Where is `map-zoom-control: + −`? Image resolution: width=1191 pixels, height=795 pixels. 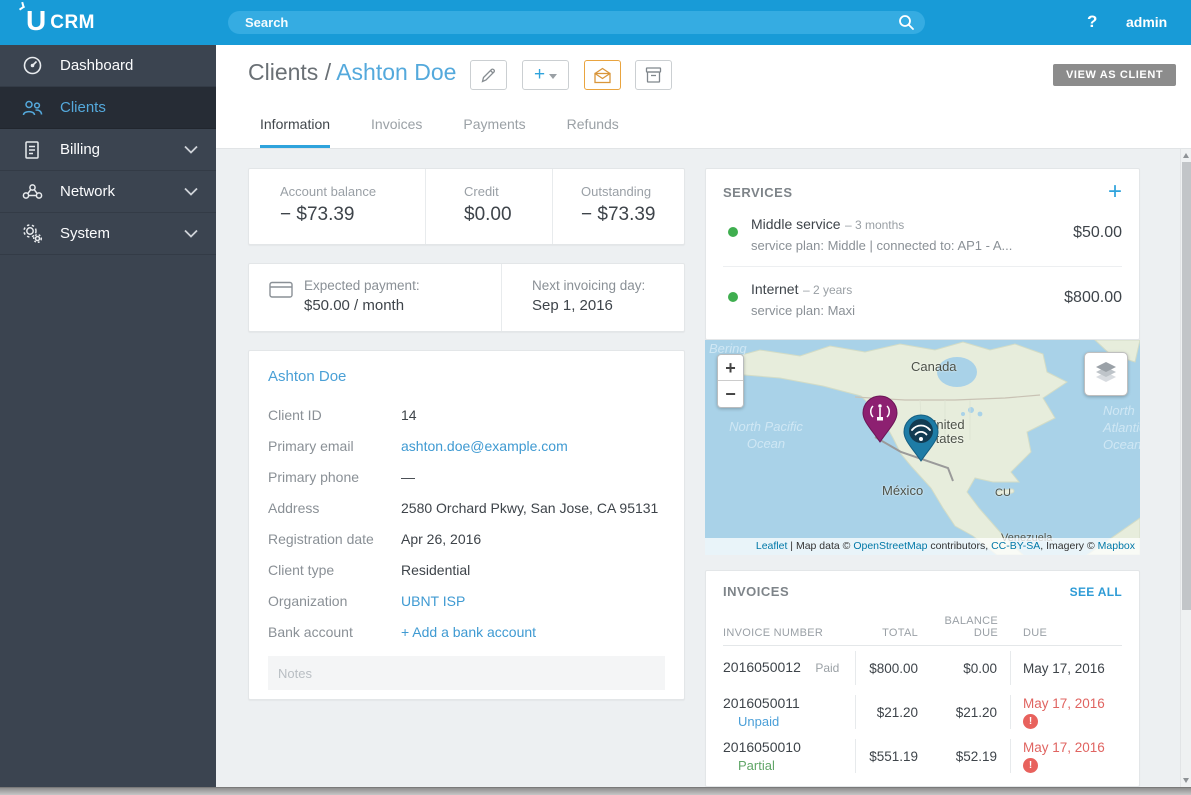 map-zoom-control: + − is located at coordinates (730, 381).